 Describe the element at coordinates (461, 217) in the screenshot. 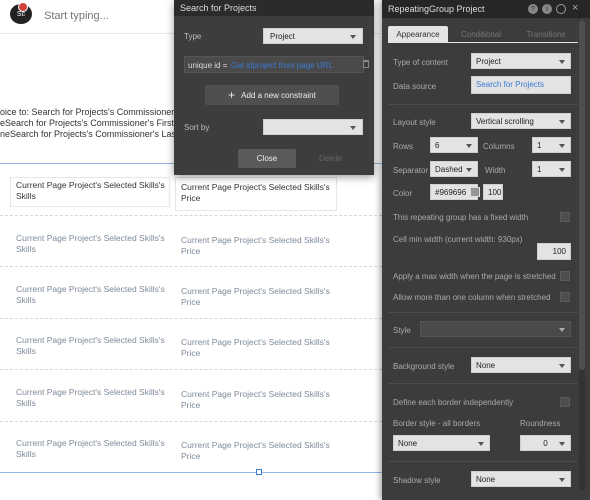

I see `fixed-width-label: This repeating group has a fixed width` at that location.